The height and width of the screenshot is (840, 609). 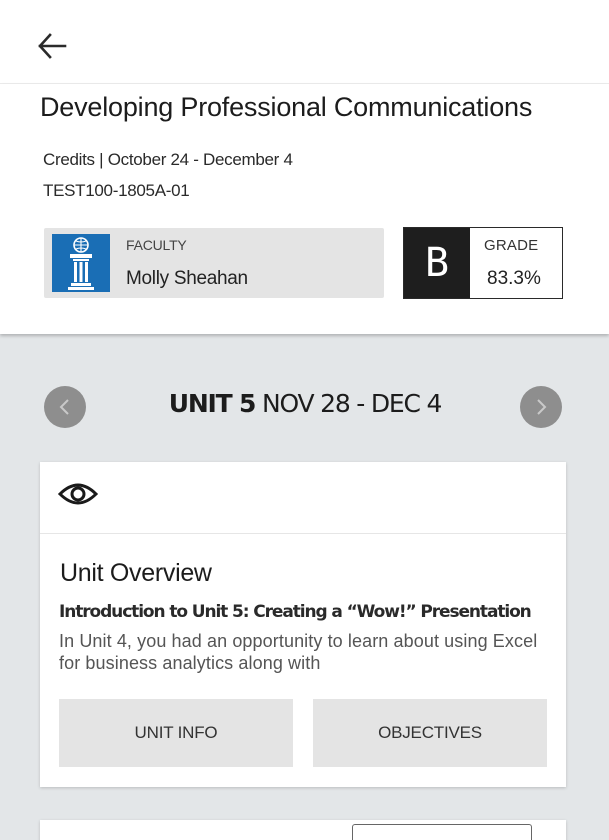 What do you see at coordinates (156, 245) in the screenshot?
I see `faculty-label: FACULTY` at bounding box center [156, 245].